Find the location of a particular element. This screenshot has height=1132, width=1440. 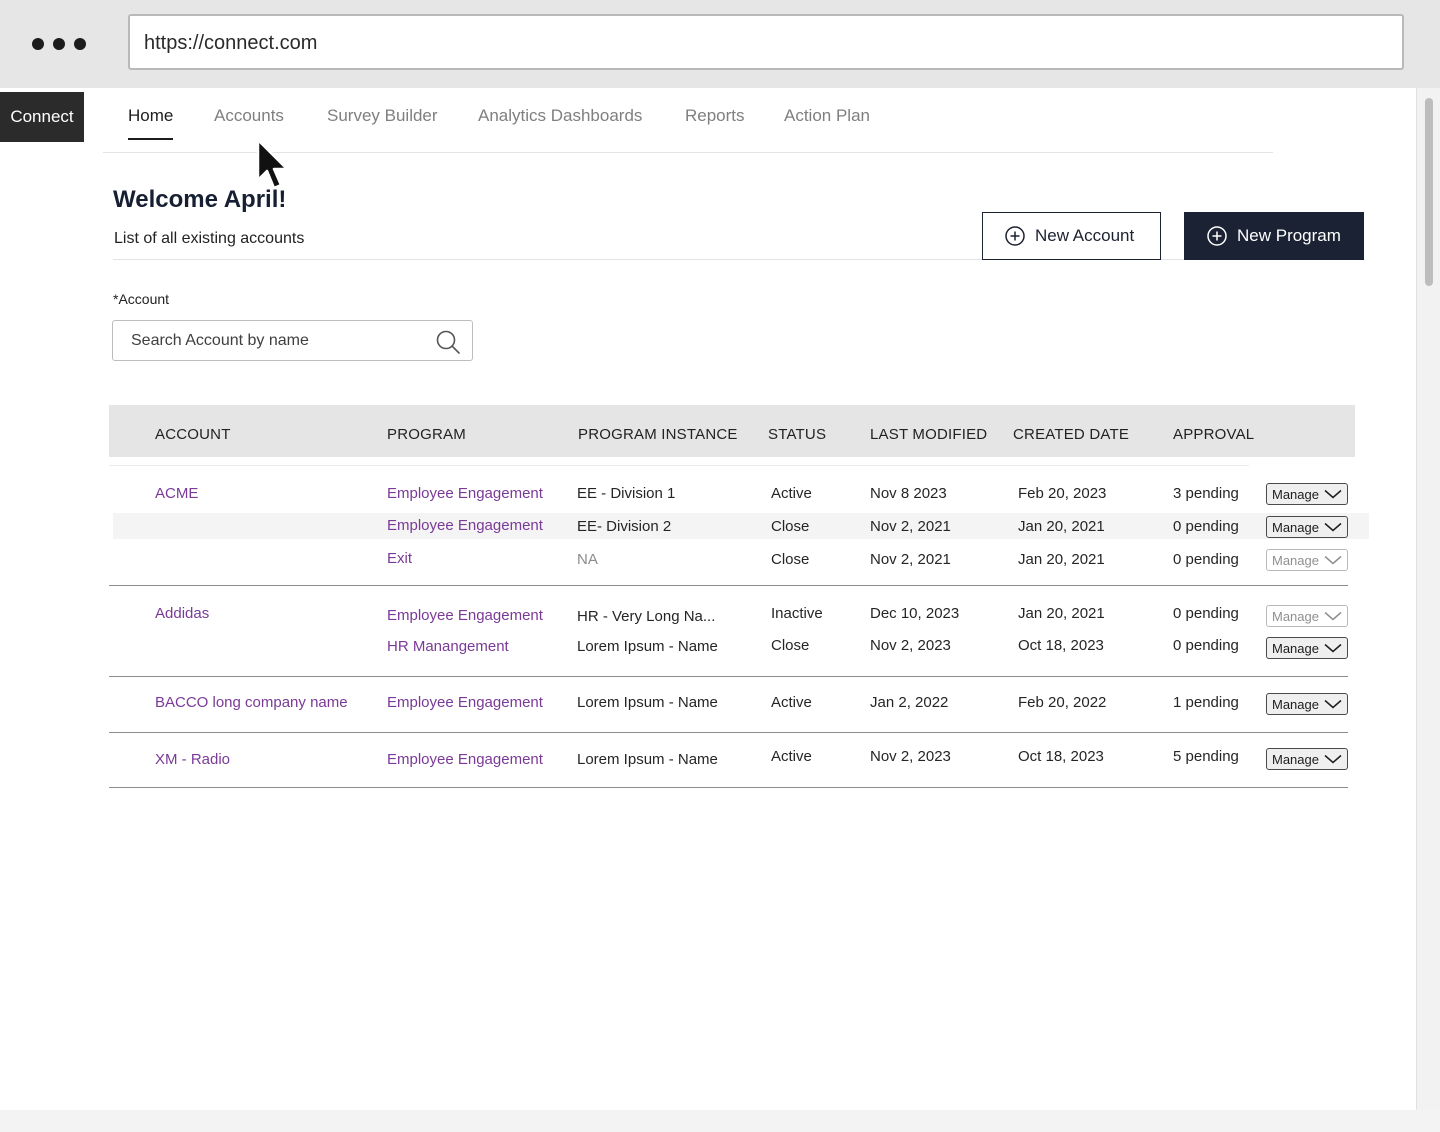

app-logo-text: Connect is located at coordinates (42, 116).